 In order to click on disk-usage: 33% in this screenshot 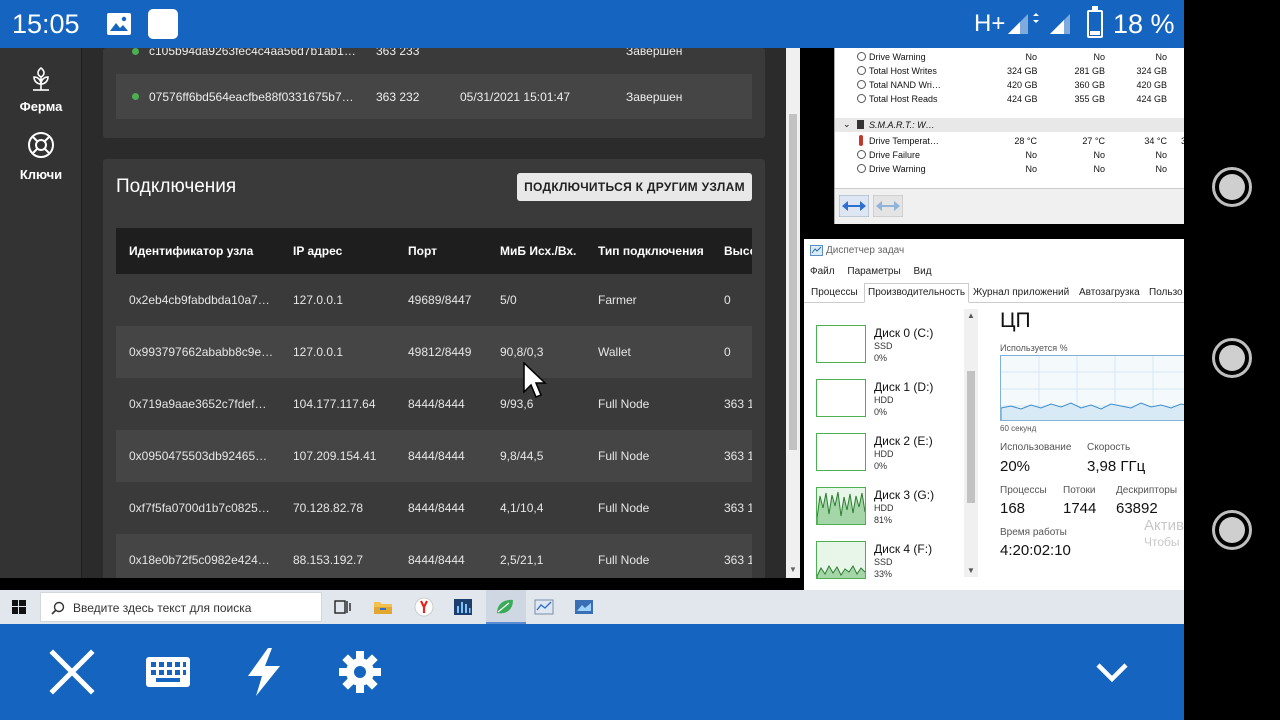, I will do `click(883, 574)`.